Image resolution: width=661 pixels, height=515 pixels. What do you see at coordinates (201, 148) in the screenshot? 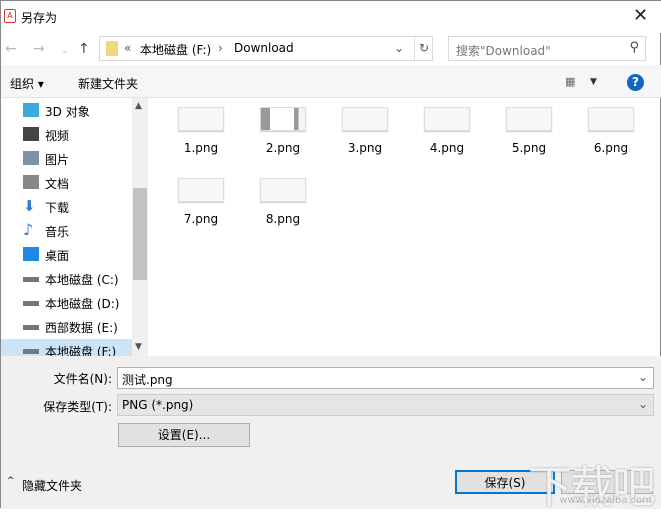
I see `file-name: 1.png` at bounding box center [201, 148].